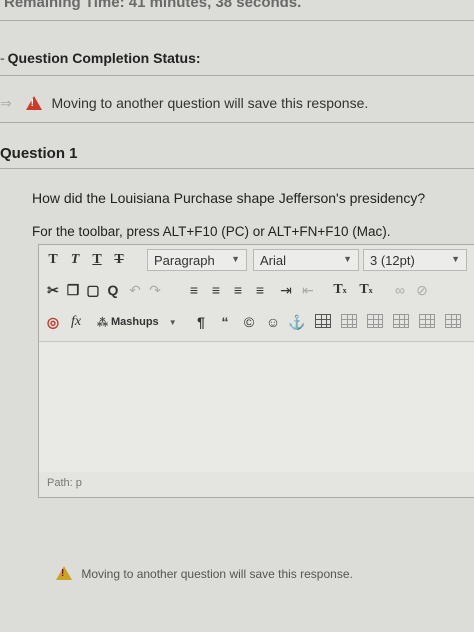 This screenshot has width=474, height=632. I want to click on question-completion-status: - Question Completion Status:, so click(100, 58).